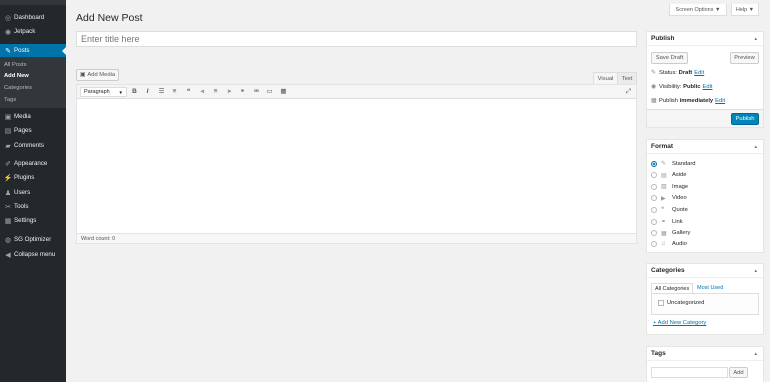 The image size is (770, 382). What do you see at coordinates (672, 288) in the screenshot?
I see `tab-all-categories: All Categories` at bounding box center [672, 288].